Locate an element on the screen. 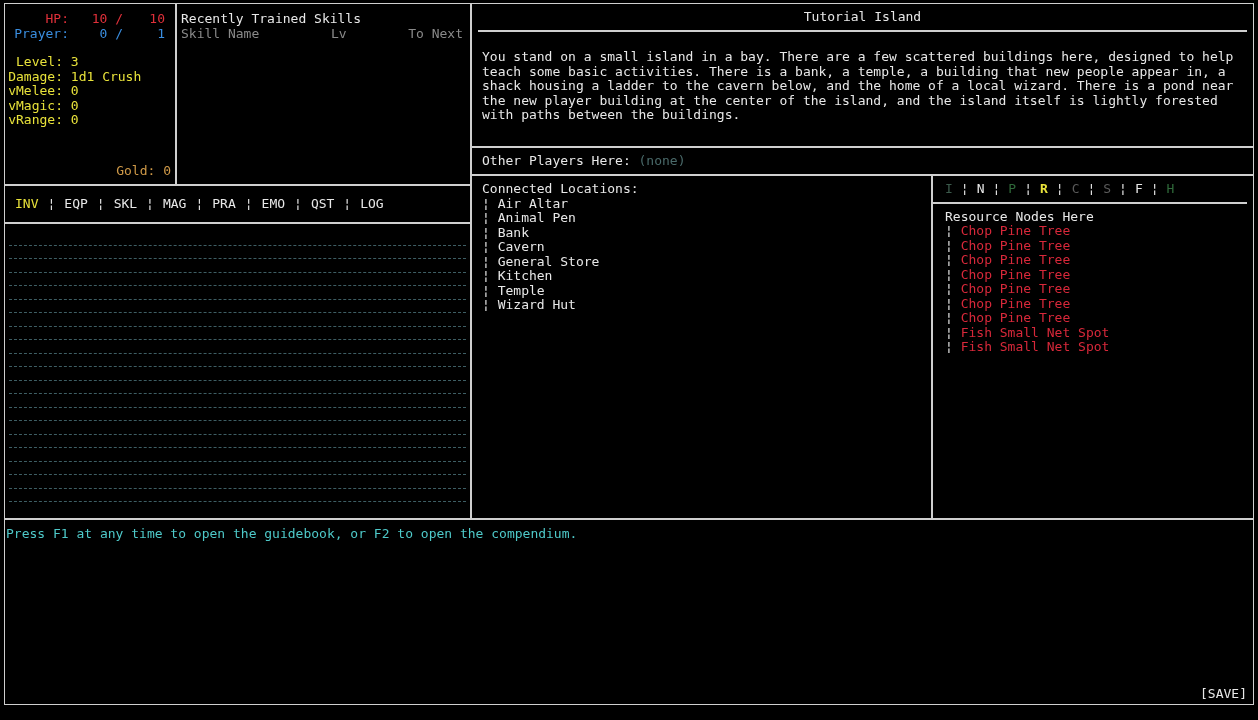 This screenshot has width=1258, height=720. location-link: General Store is located at coordinates (544, 261).